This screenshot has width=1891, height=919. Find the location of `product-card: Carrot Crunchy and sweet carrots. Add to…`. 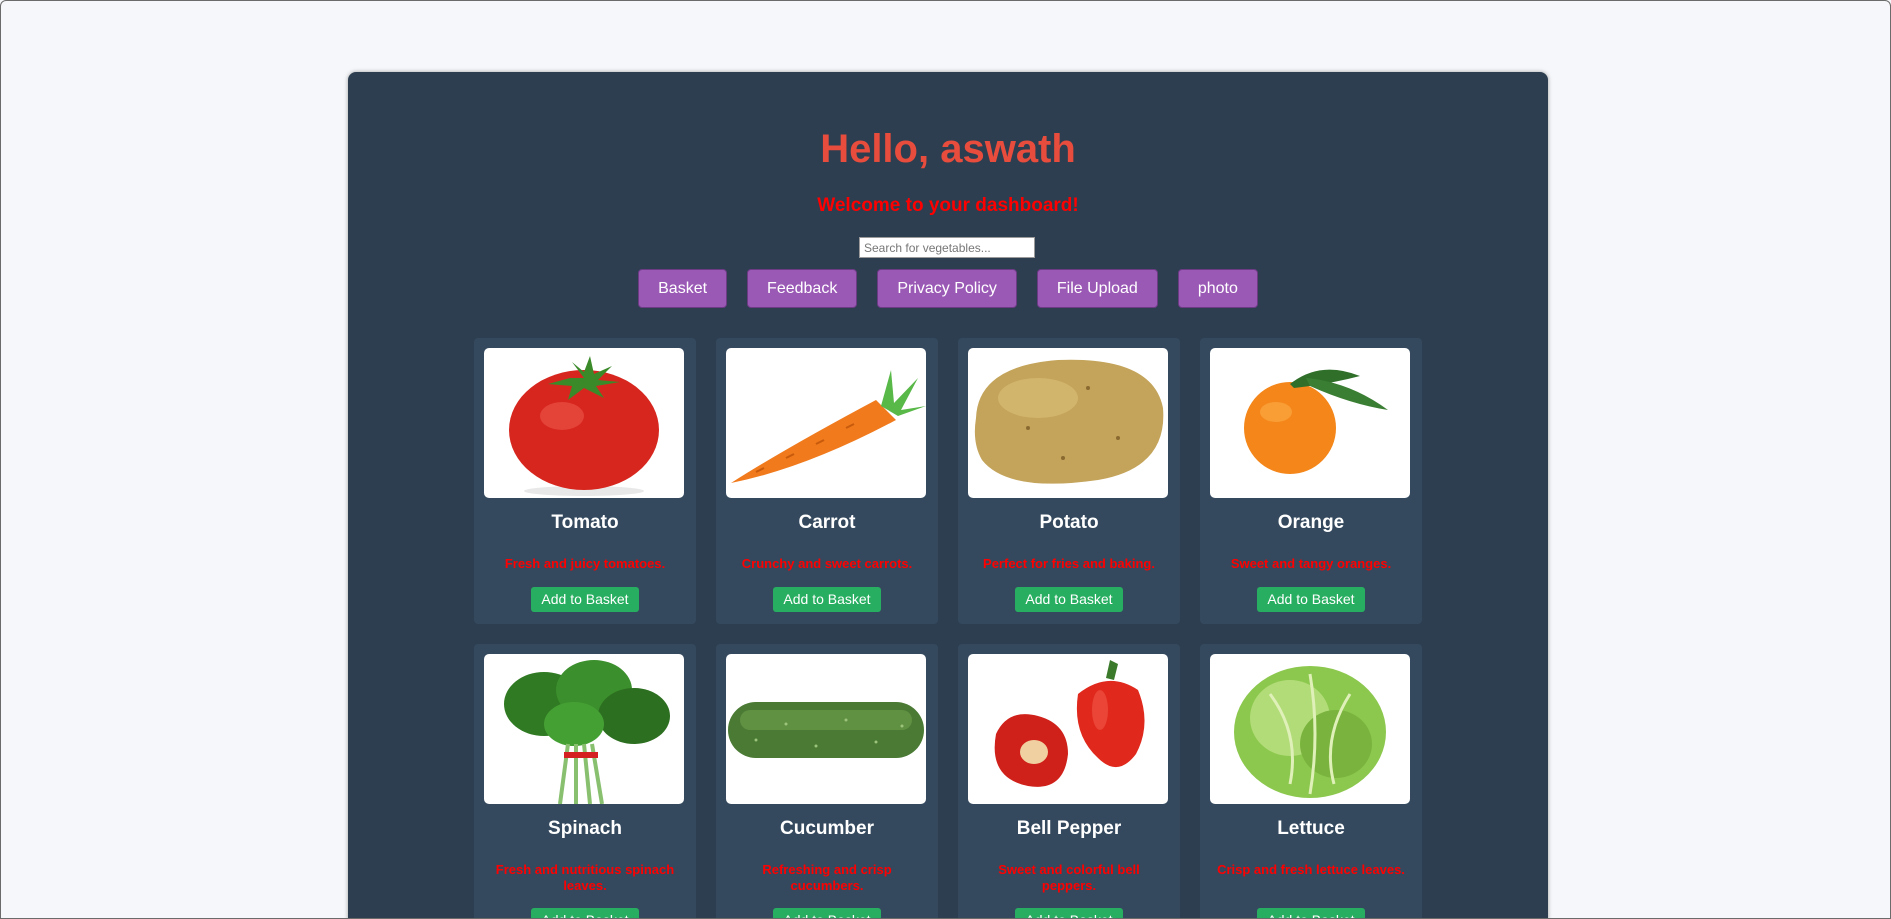

product-card: Carrot Crunchy and sweet carrots. Add to… is located at coordinates (827, 481).